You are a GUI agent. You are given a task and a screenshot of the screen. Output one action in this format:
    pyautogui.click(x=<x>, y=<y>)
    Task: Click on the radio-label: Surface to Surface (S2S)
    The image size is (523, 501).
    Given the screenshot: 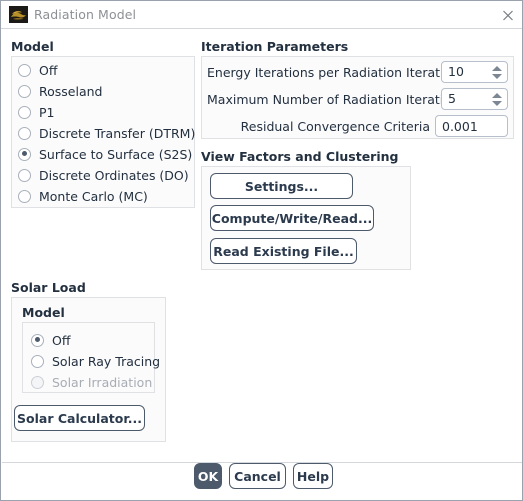 What is the action you would take?
    pyautogui.click(x=116, y=154)
    